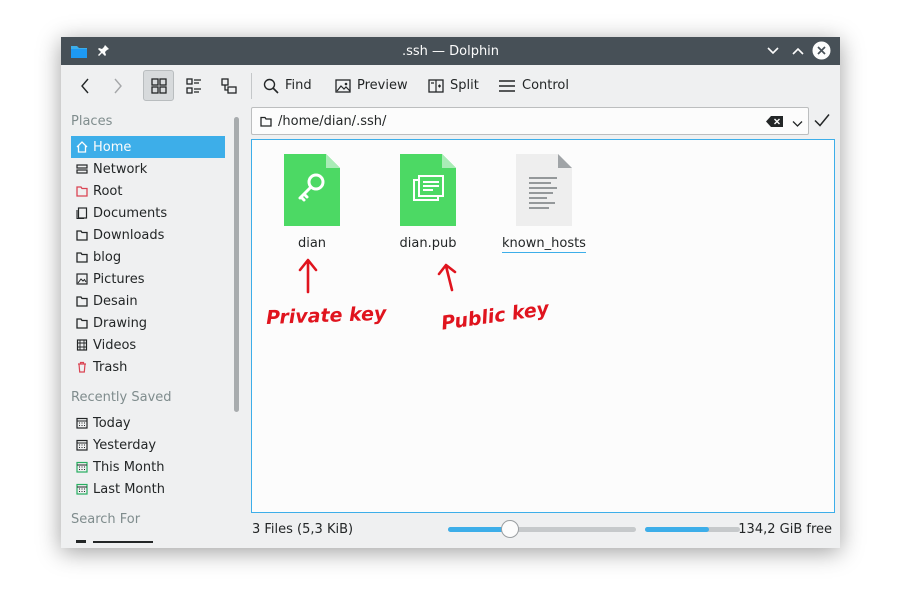 This screenshot has height=609, width=901. Describe the element at coordinates (447, 277) in the screenshot. I see `annotation-arrow-public` at that location.